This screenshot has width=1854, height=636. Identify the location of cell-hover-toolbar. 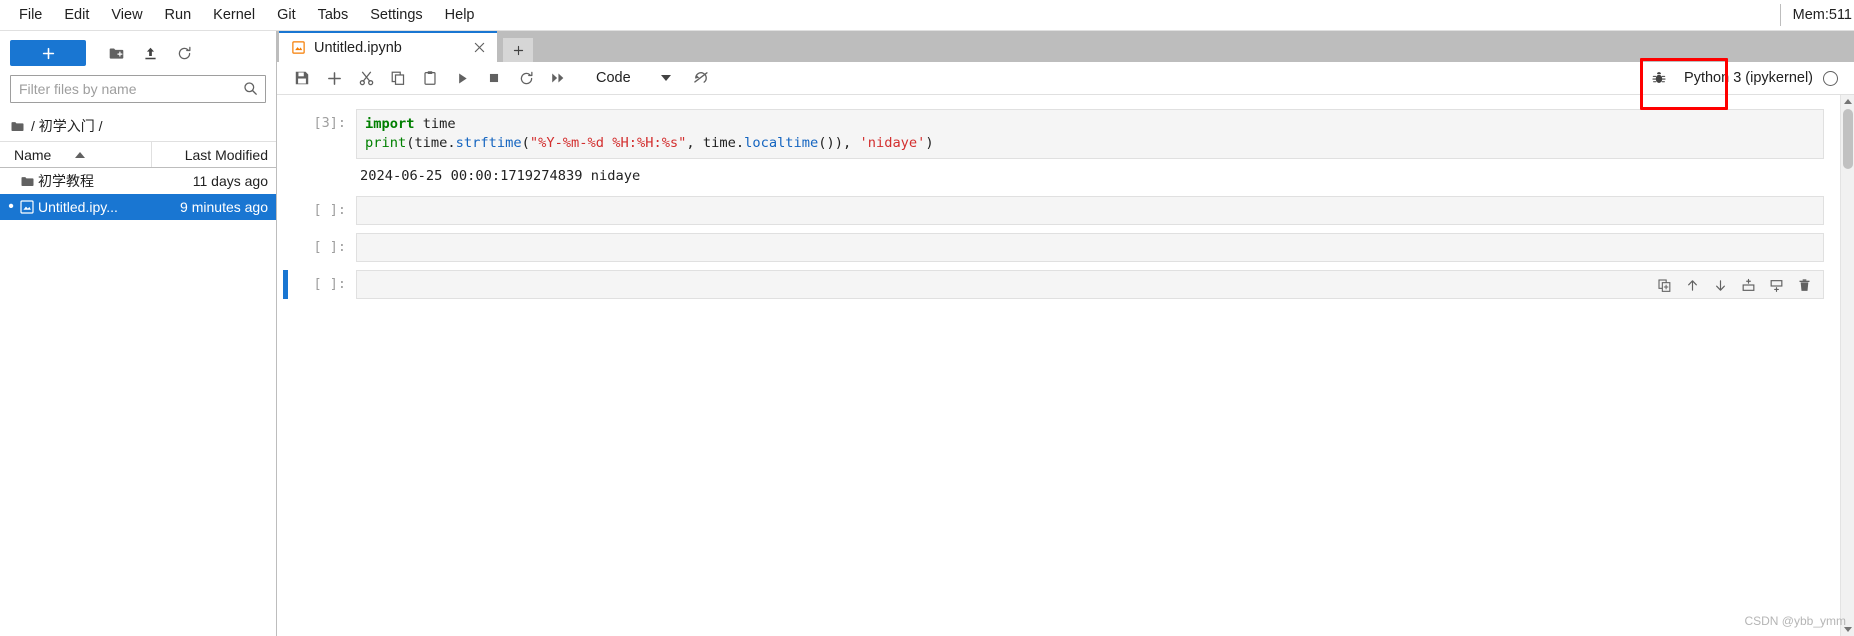
(1734, 285).